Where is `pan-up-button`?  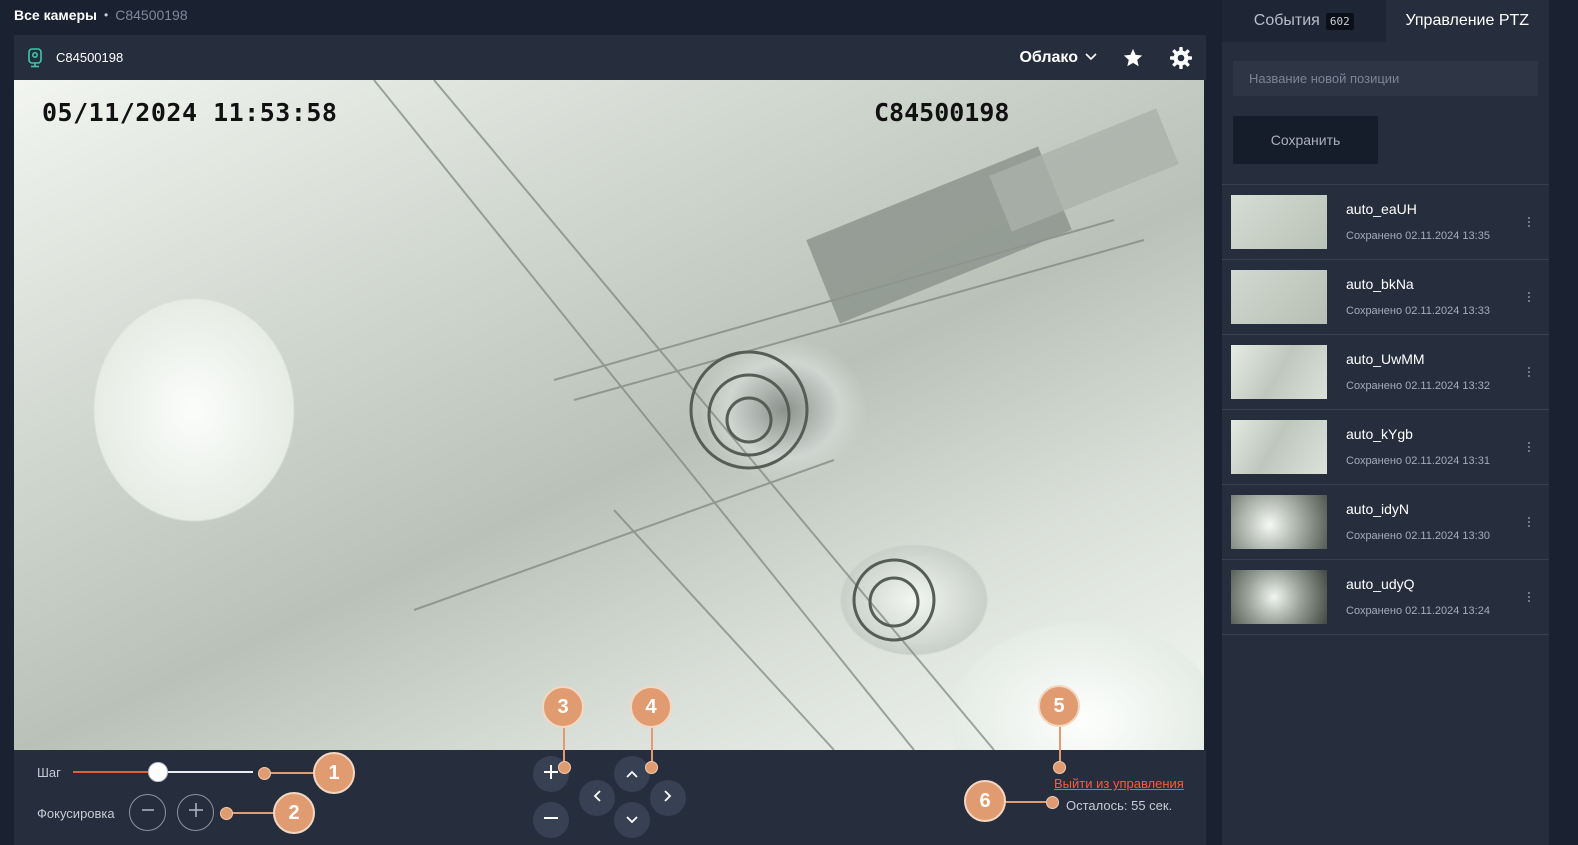
pan-up-button is located at coordinates (632, 774).